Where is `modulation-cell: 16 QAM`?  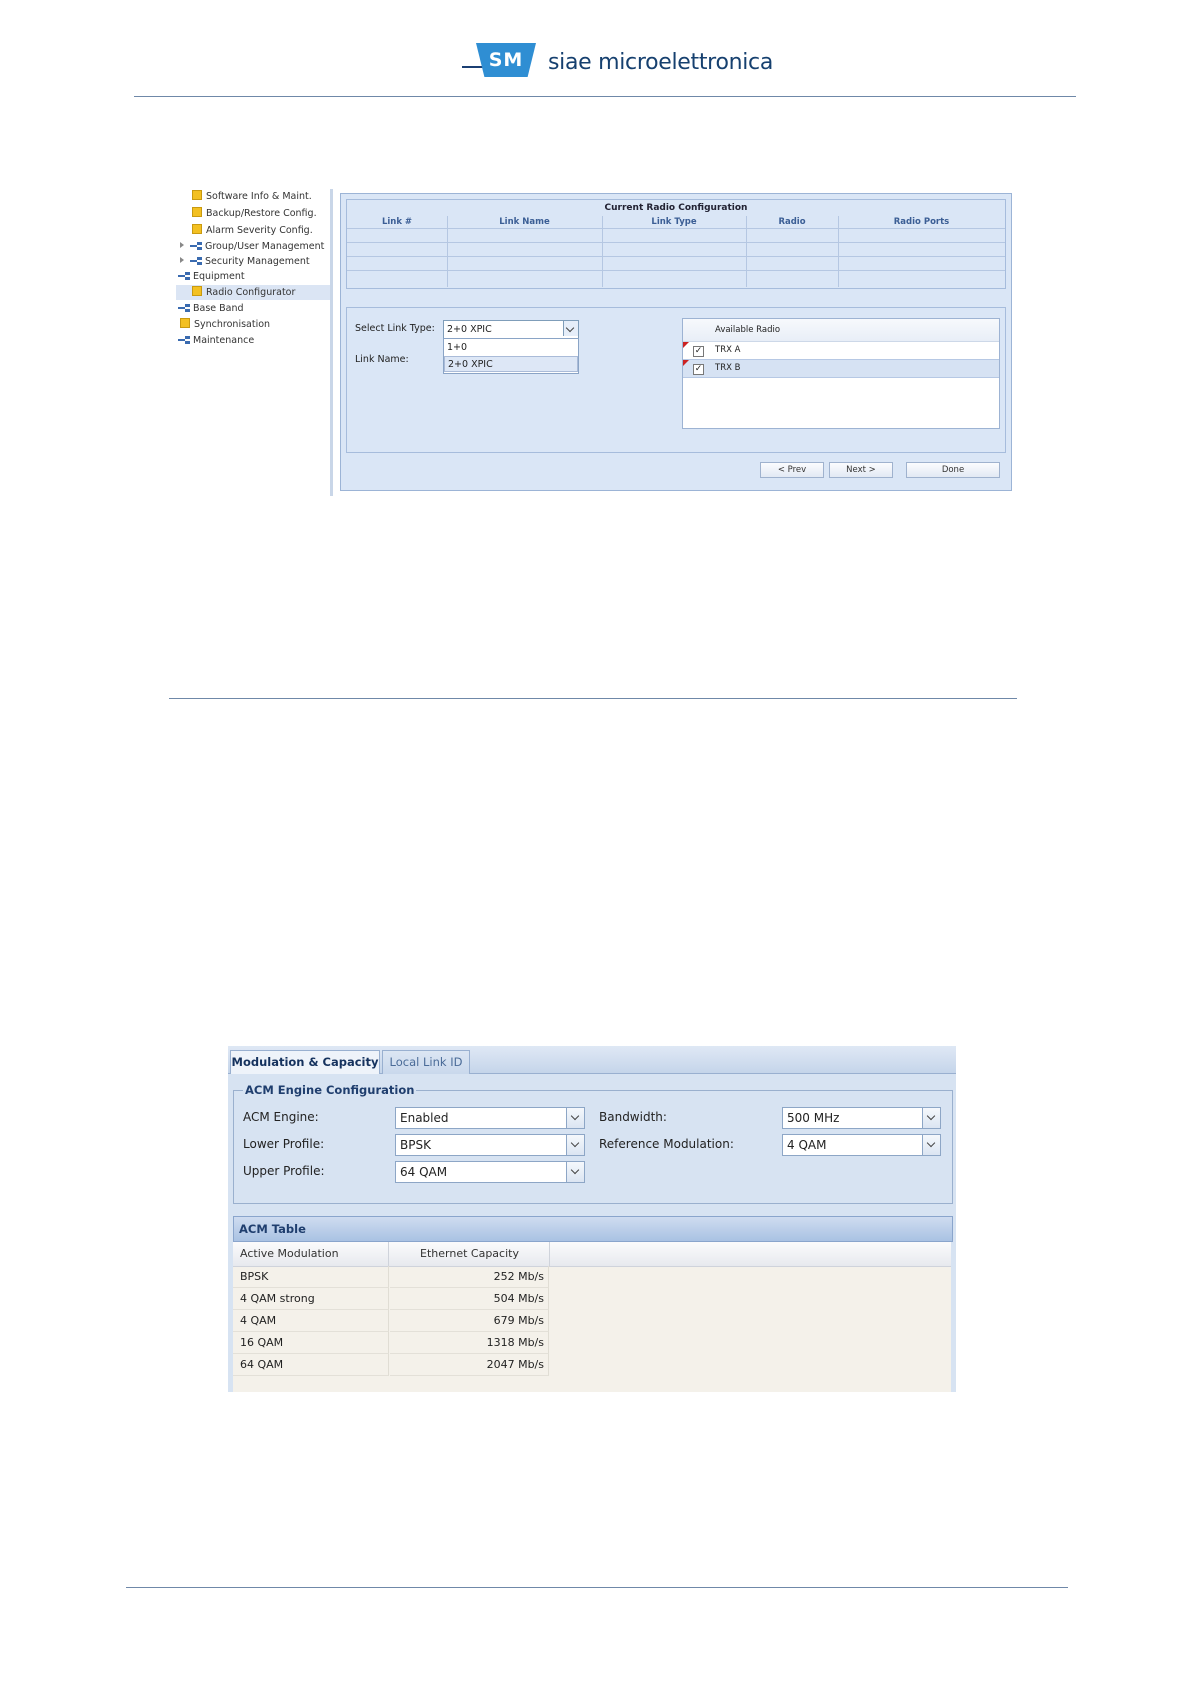
modulation-cell: 16 QAM is located at coordinates (311, 1343).